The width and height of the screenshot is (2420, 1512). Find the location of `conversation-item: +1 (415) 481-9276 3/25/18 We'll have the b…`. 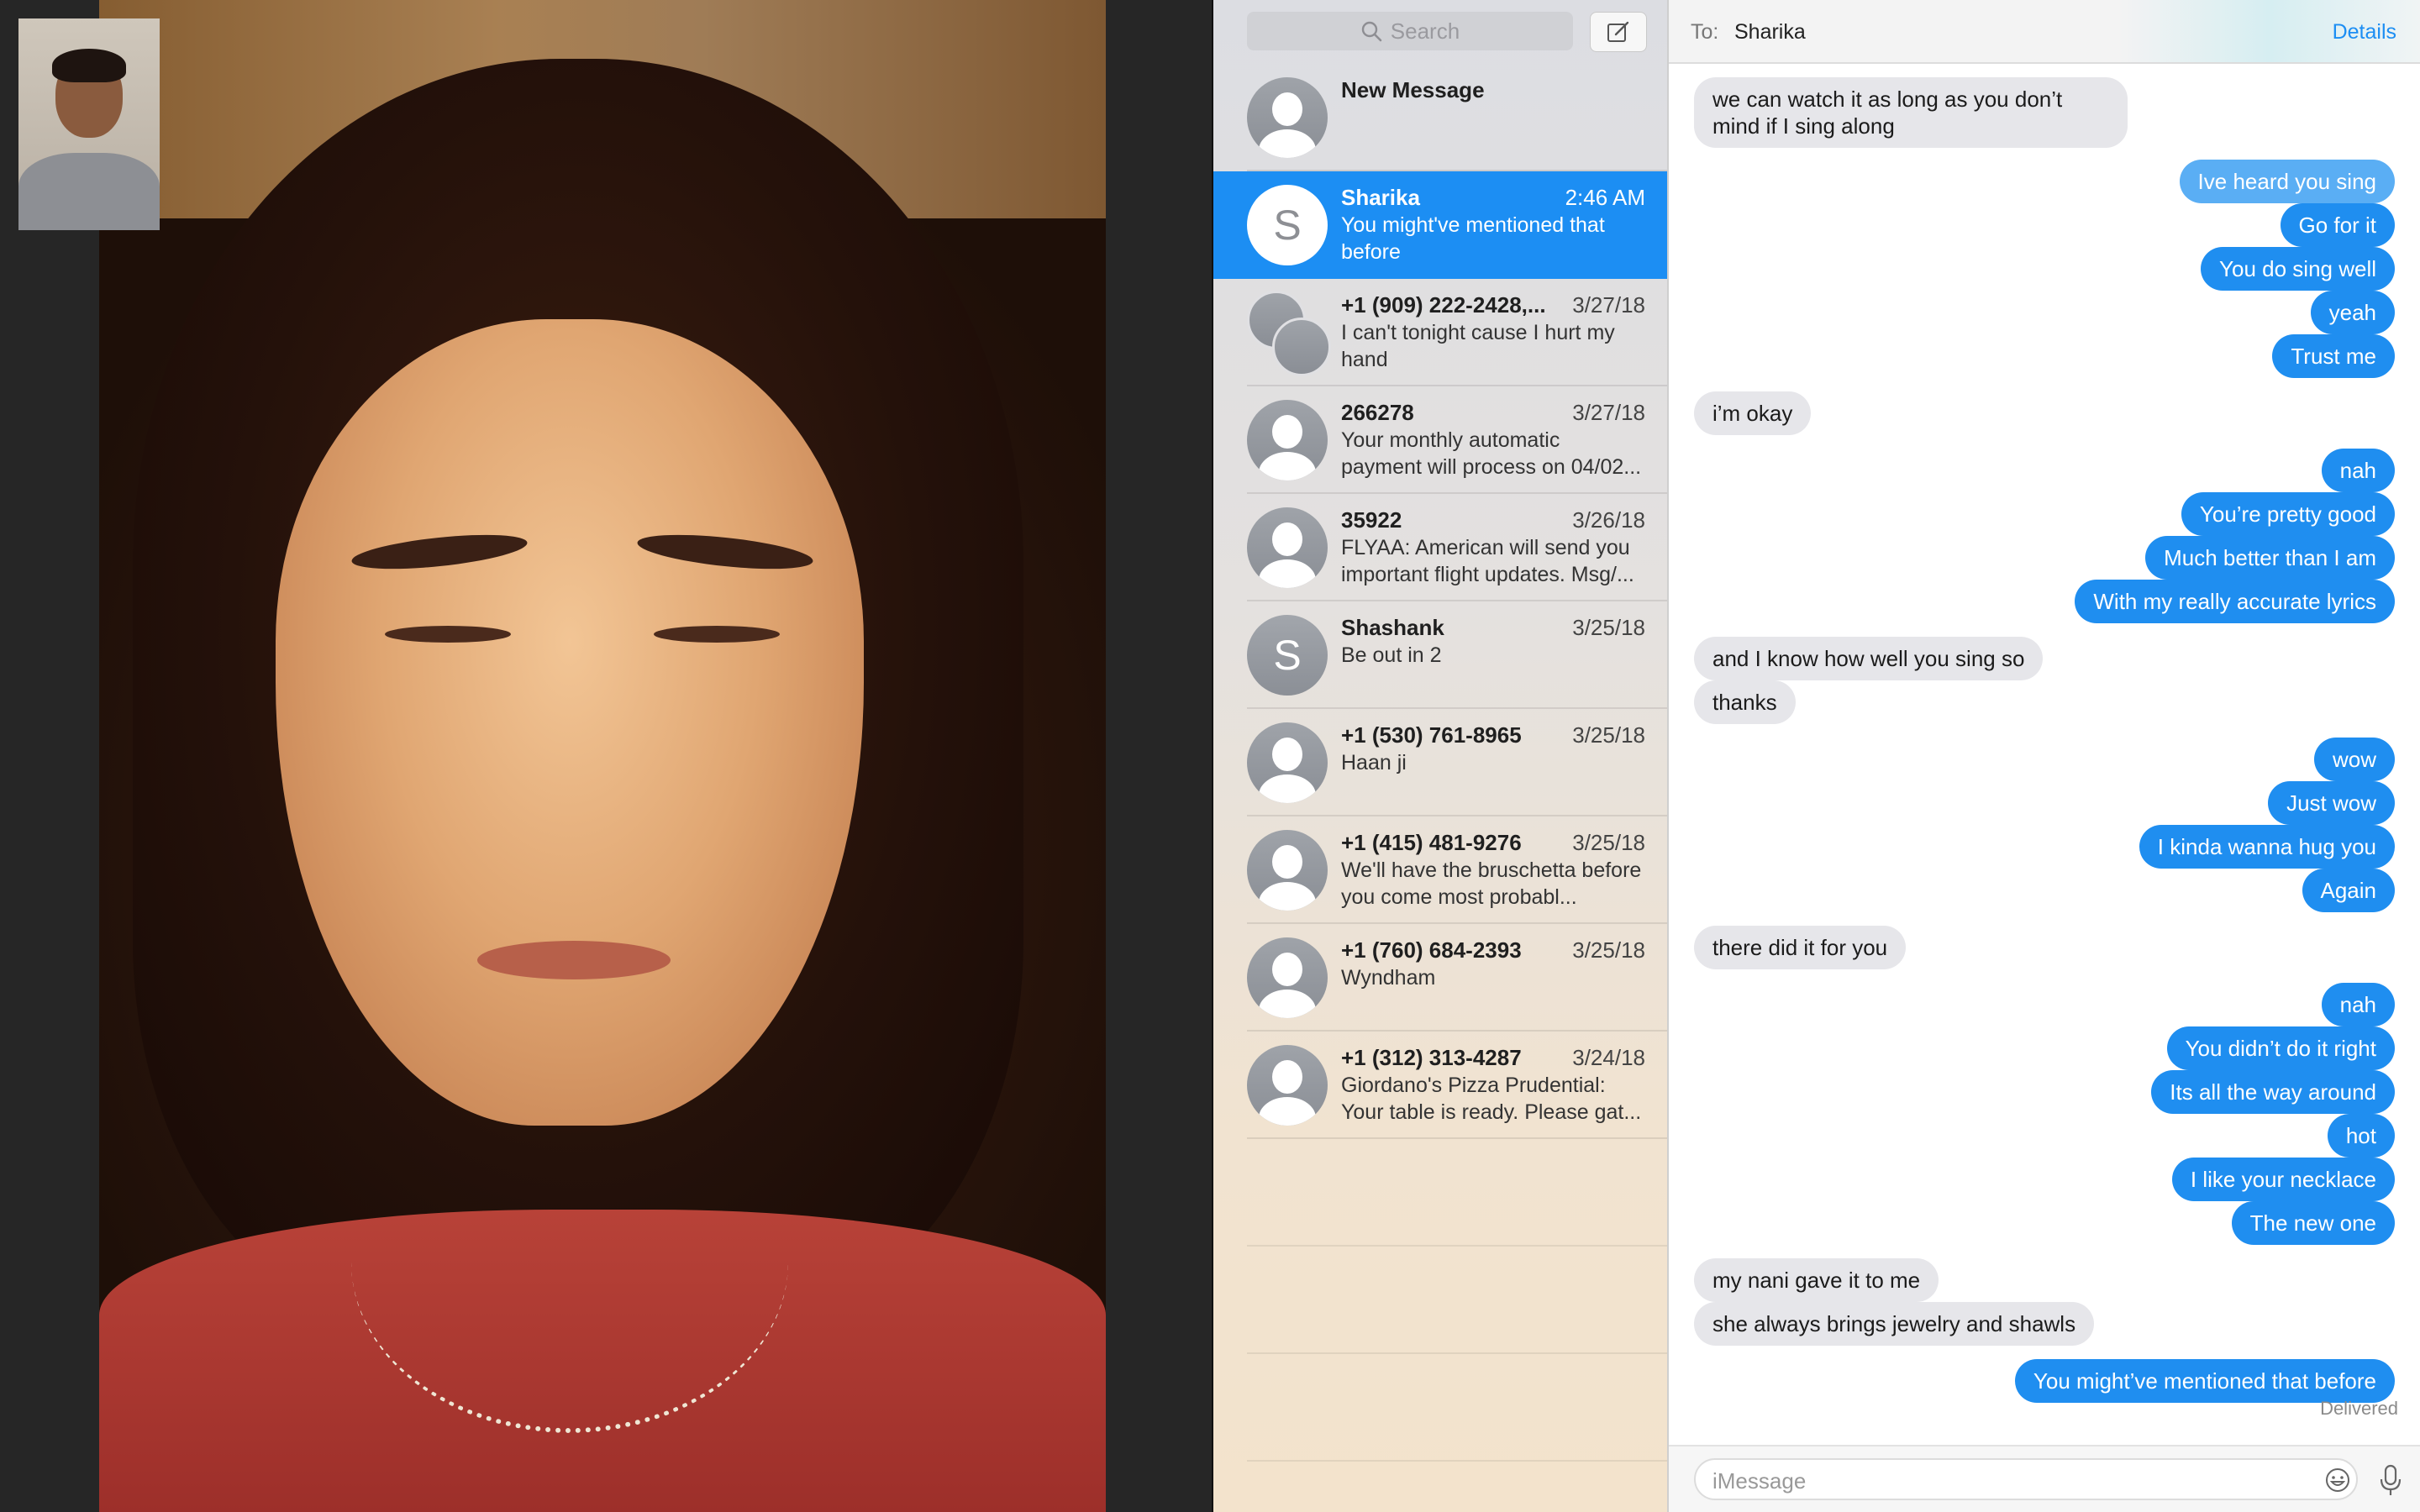

conversation-item: +1 (415) 481-9276 3/25/18 We'll have the b… is located at coordinates (1440, 870).